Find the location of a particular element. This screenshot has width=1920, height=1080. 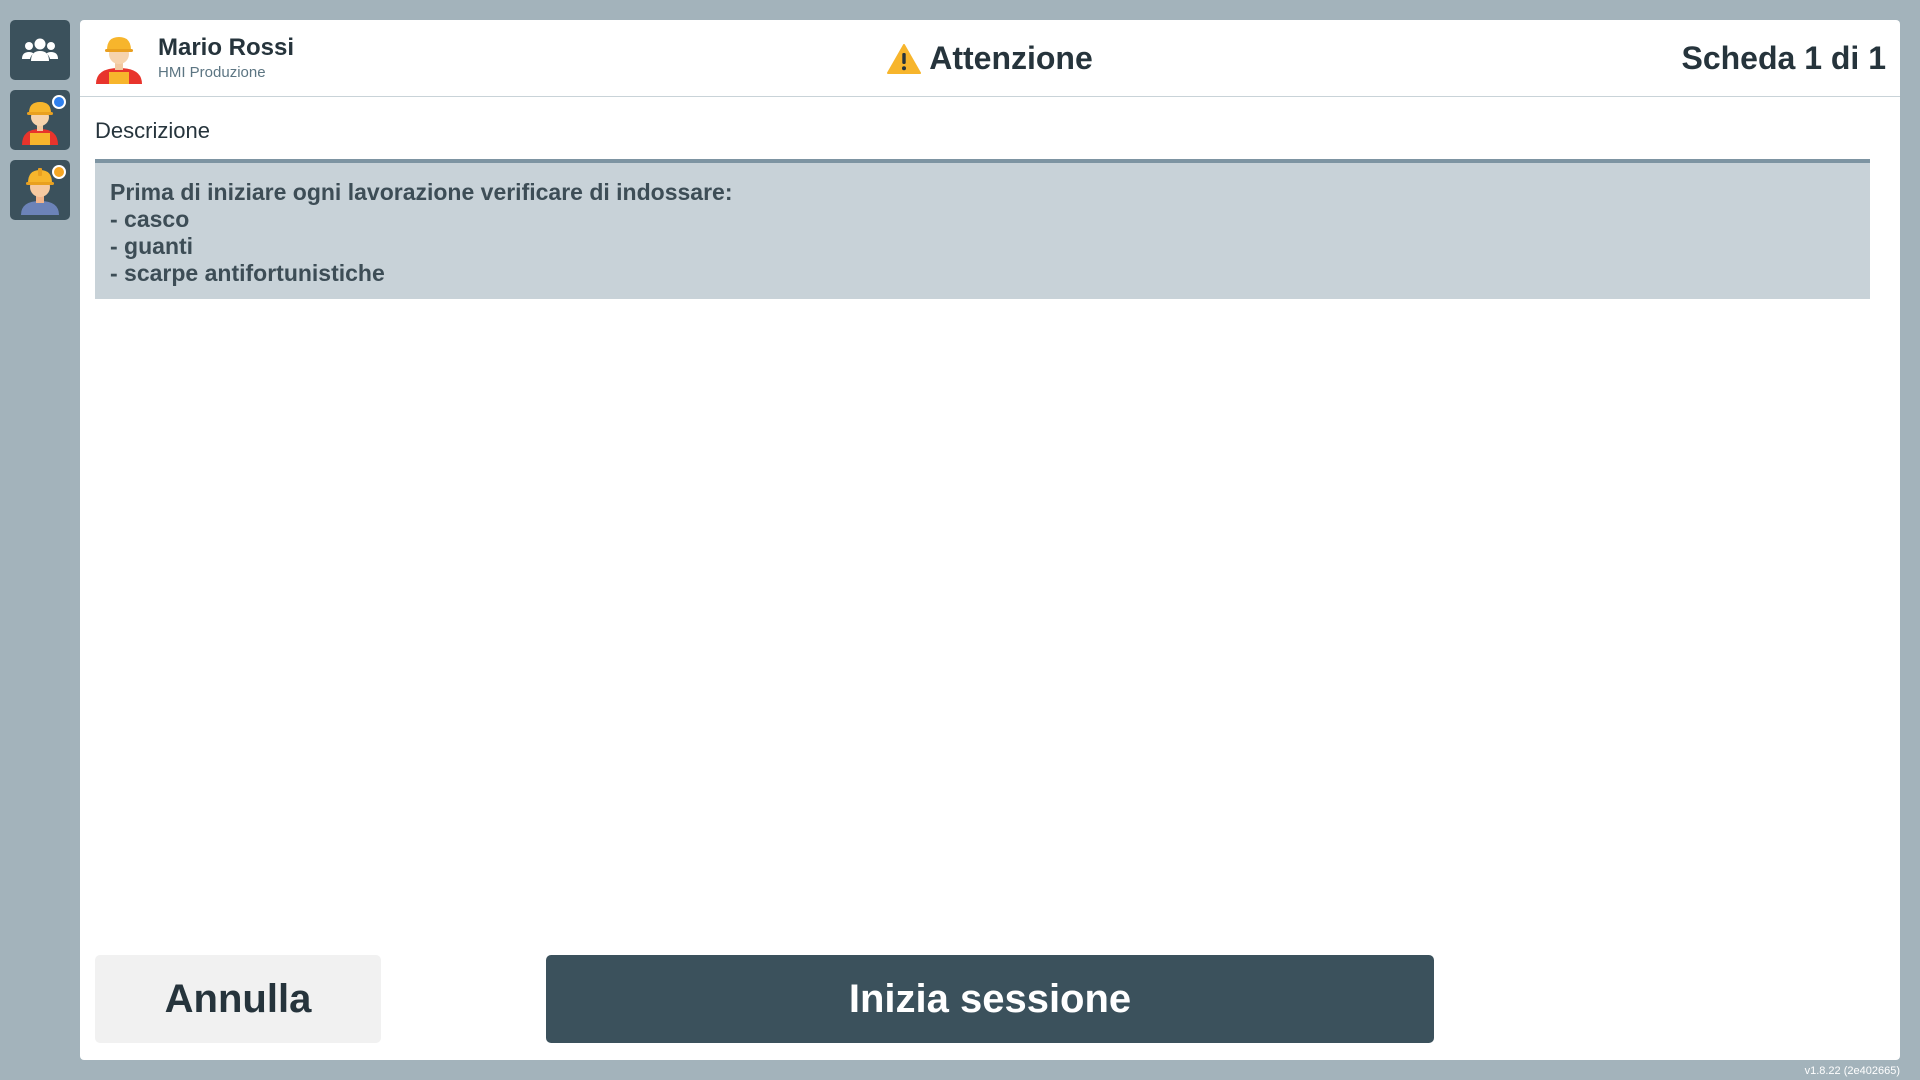

sidebar is located at coordinates (40, 120).